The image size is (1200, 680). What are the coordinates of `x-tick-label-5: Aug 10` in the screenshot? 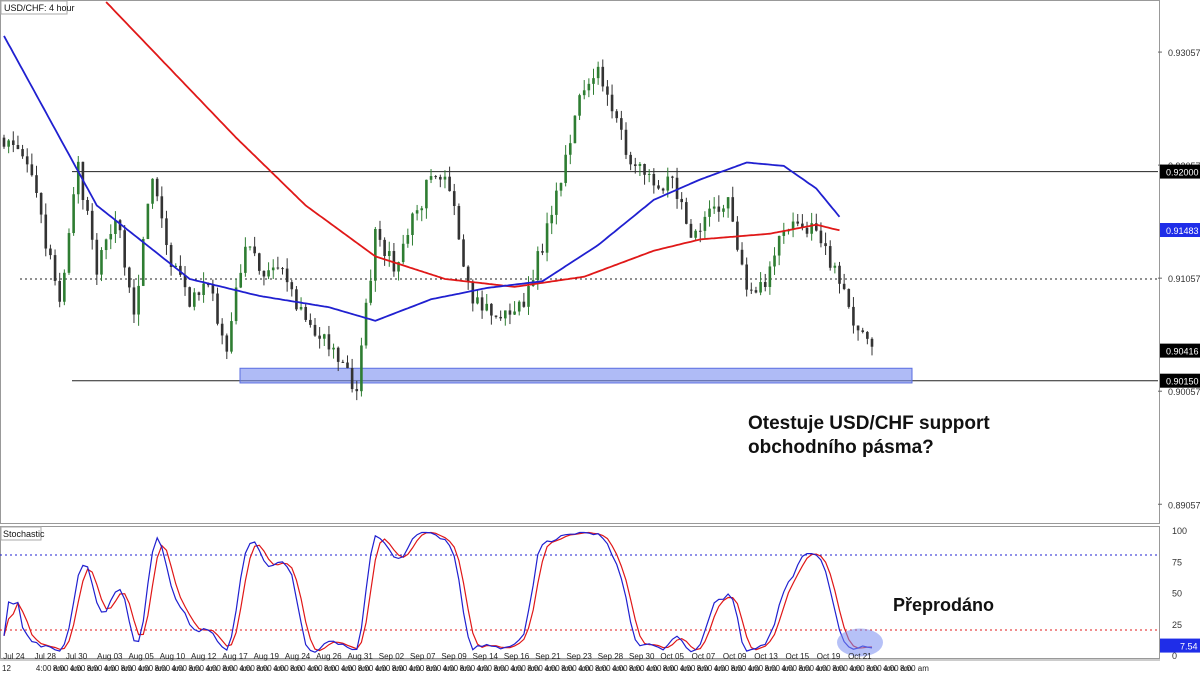 It's located at (173, 656).